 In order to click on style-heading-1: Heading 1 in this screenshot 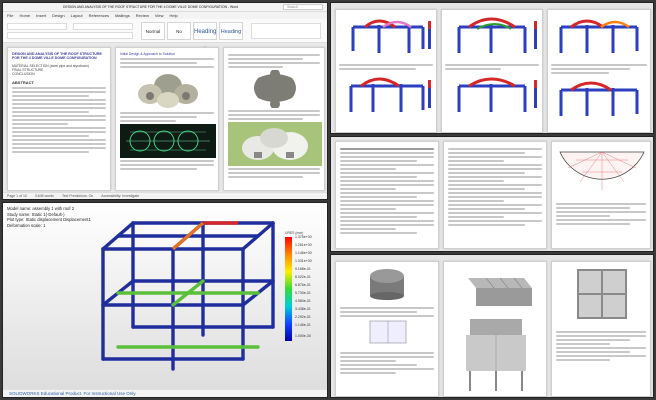, I will do `click(205, 37)`.